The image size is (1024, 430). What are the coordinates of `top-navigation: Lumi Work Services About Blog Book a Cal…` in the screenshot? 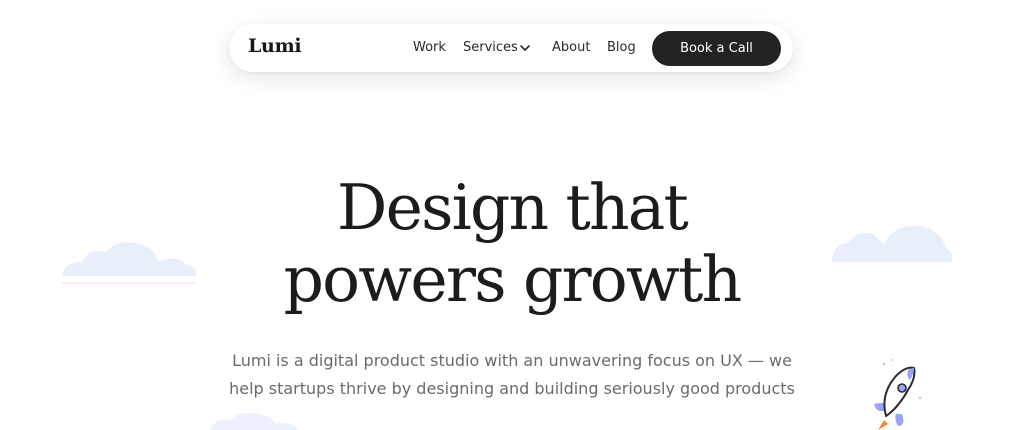 It's located at (511, 48).